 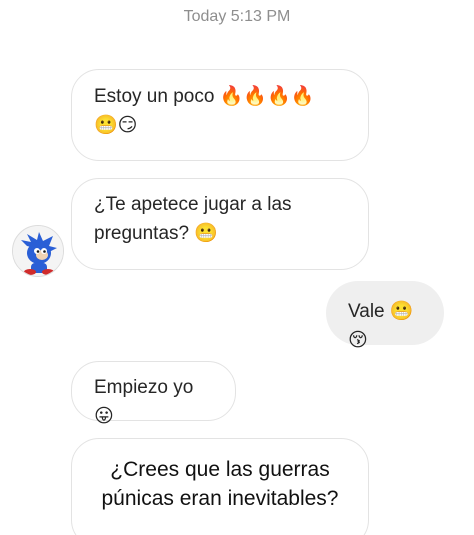 What do you see at coordinates (220, 224) in the screenshot?
I see `received-message-2: ¿Te apetece jugar a las preguntas? 😬` at bounding box center [220, 224].